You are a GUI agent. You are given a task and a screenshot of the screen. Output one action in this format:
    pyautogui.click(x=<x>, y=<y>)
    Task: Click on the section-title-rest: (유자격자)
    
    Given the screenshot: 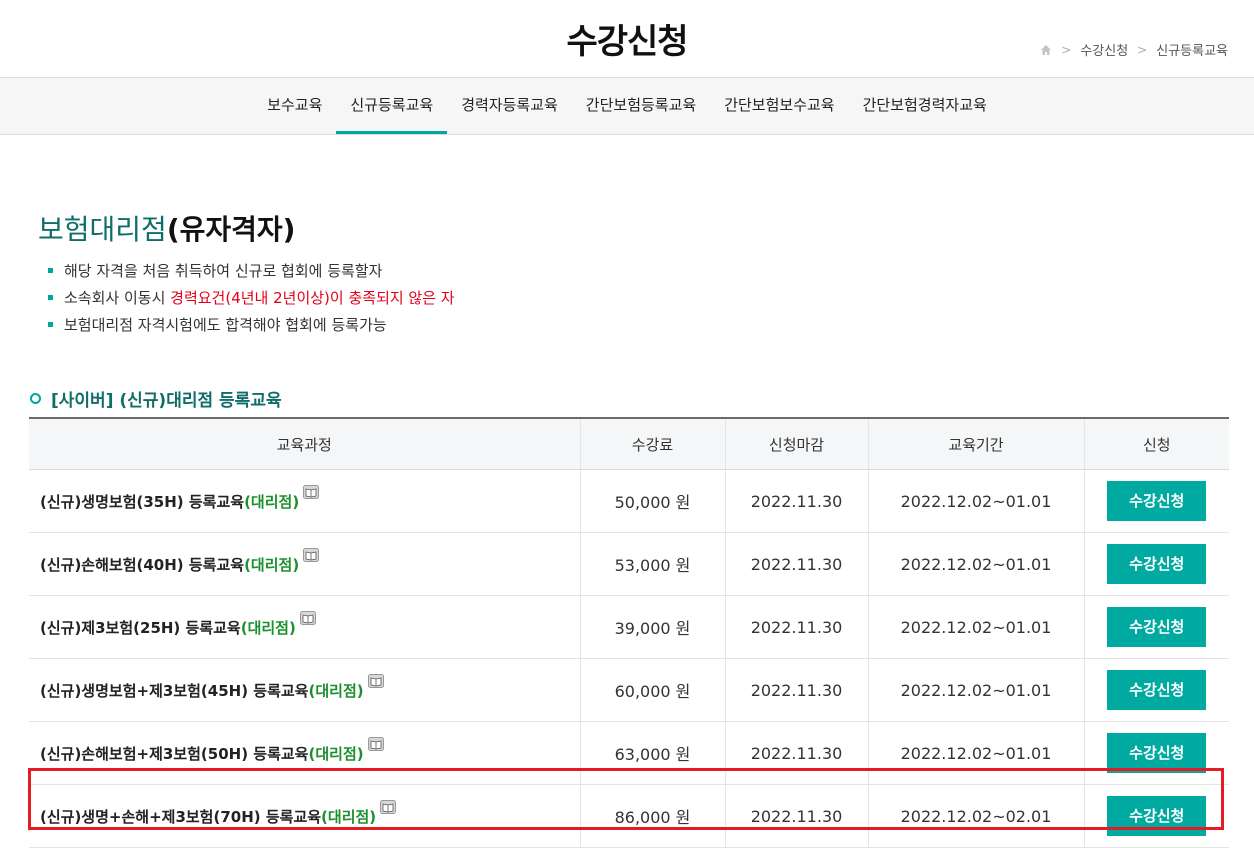 What is the action you would take?
    pyautogui.click(x=231, y=229)
    